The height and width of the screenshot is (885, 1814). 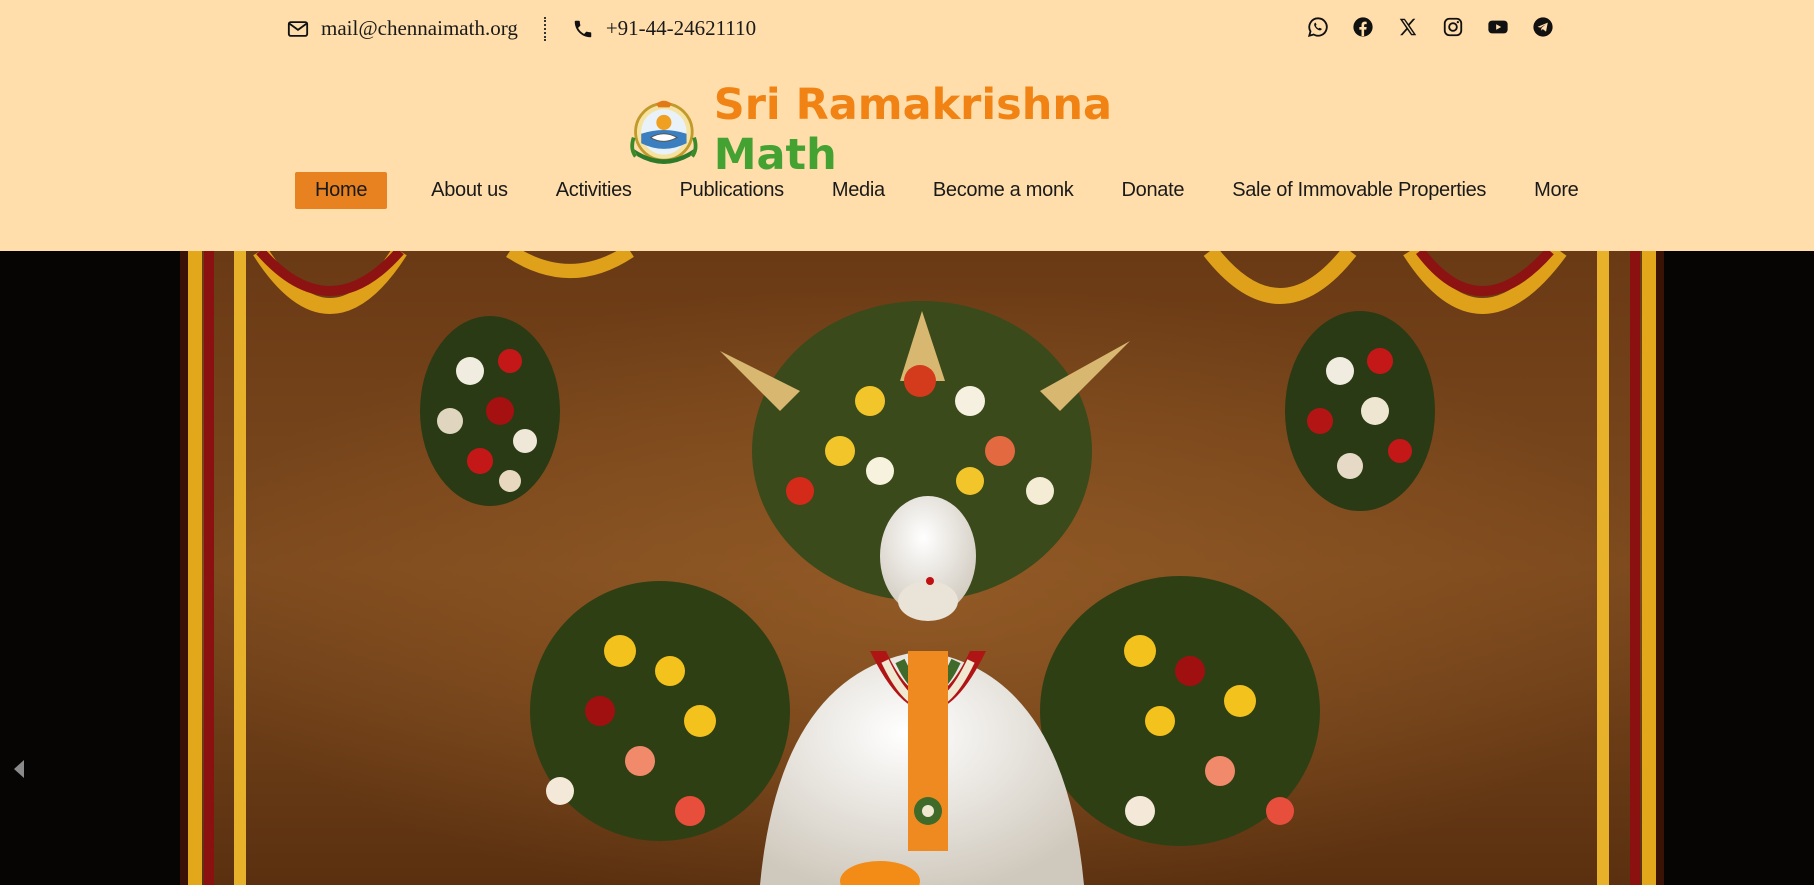 I want to click on nav-sale-of-immovable-properties: Sale of Immovable Properties, so click(x=1359, y=190).